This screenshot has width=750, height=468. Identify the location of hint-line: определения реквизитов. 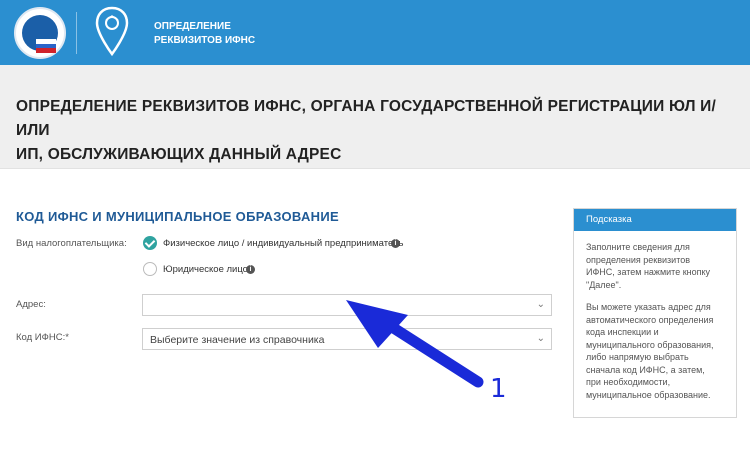
(638, 259).